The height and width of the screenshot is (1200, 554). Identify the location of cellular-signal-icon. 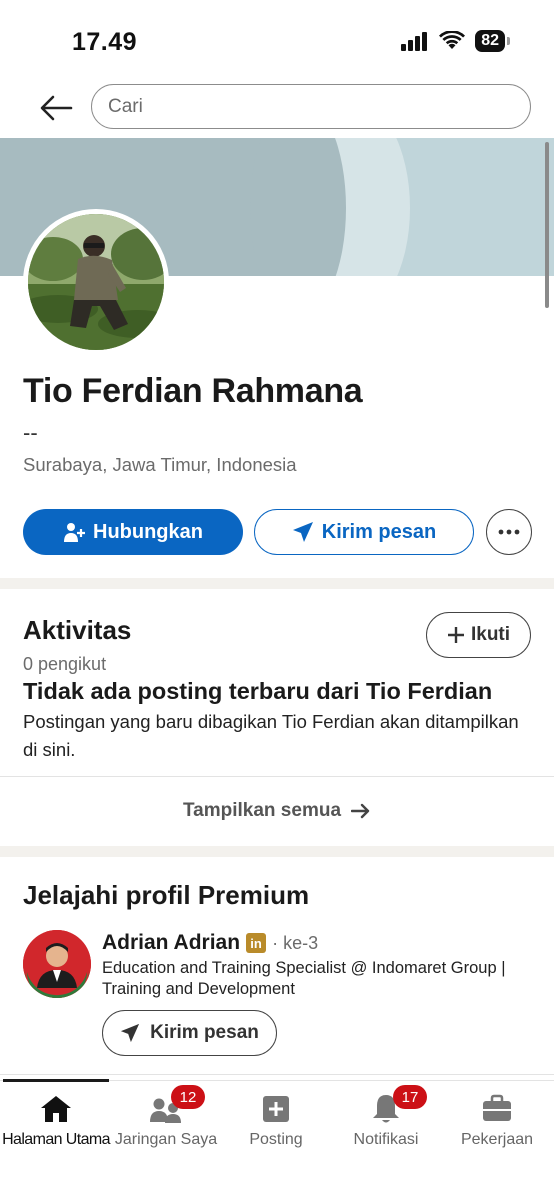
(414, 41).